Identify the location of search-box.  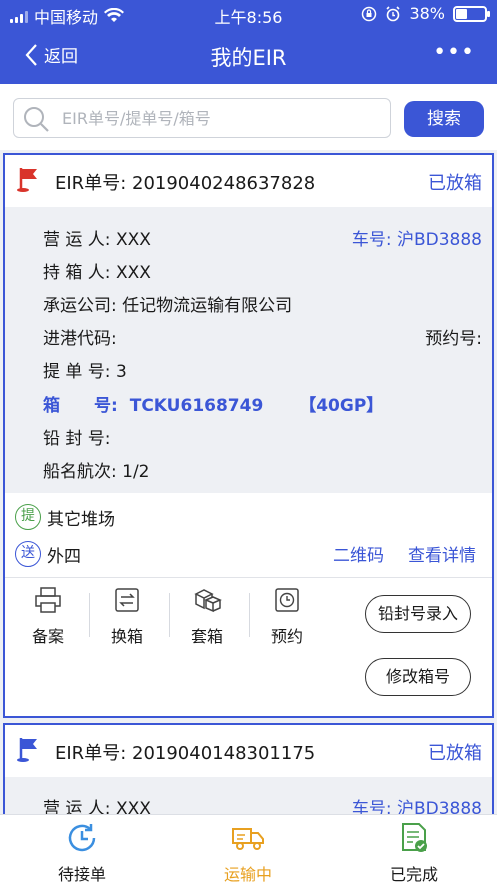
(202, 118).